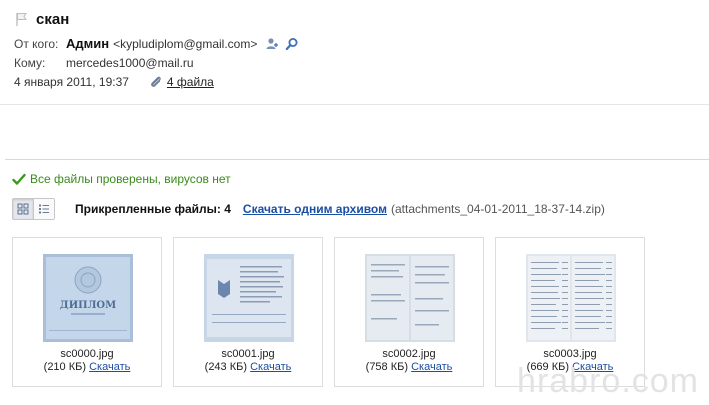  I want to click on attachment-card: ДИПЛОМ sc0000.jpg (210 КБ) Скачать, so click(87, 312).